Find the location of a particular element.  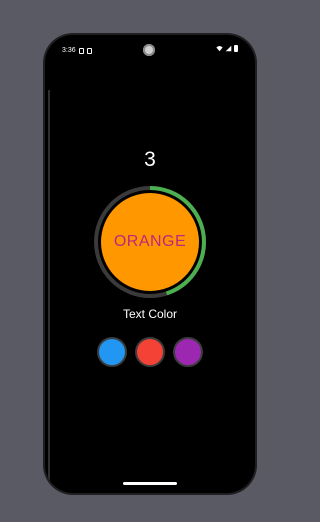

choice-red-button is located at coordinates (150, 352).